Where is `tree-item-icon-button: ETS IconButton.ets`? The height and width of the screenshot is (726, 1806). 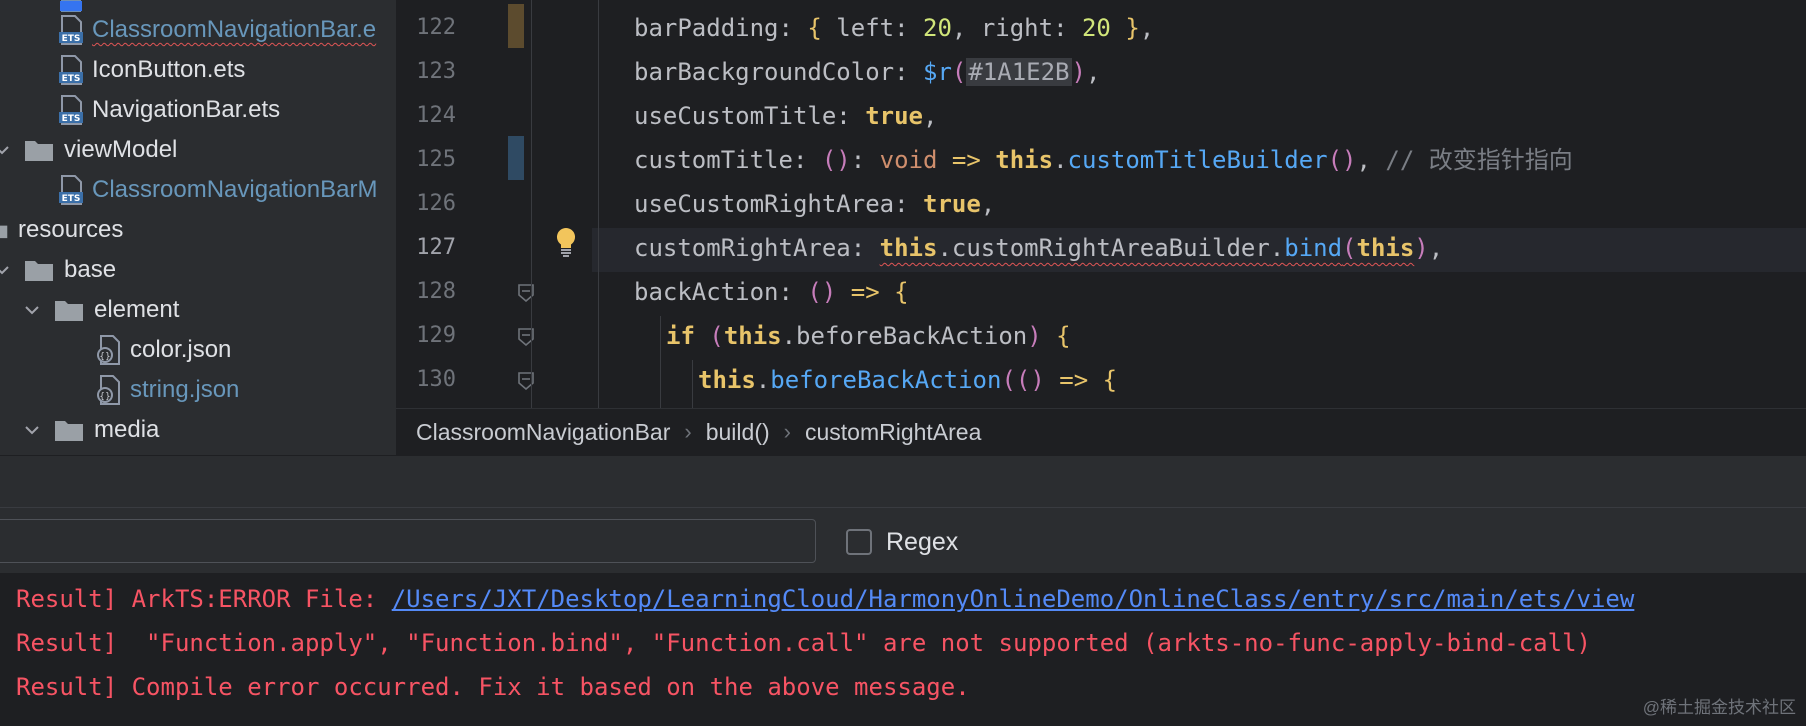
tree-item-icon-button: ETS IconButton.ets is located at coordinates (151, 70).